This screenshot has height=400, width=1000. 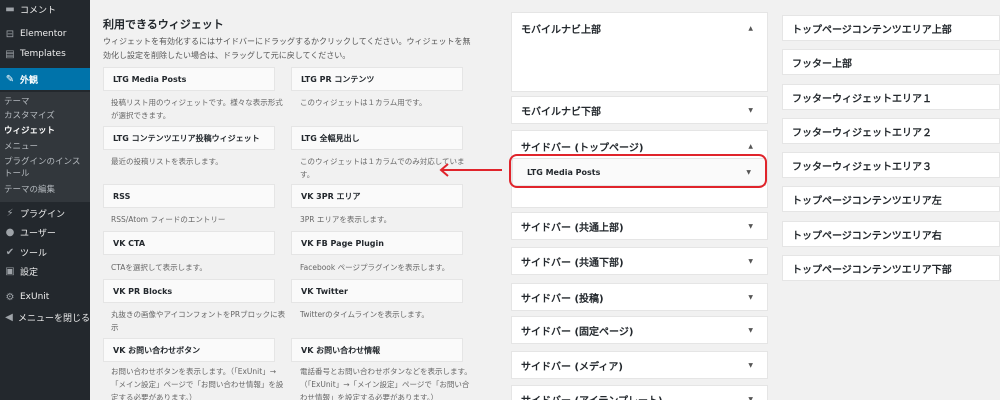 What do you see at coordinates (163, 24) in the screenshot?
I see `available-widgets-title: 利用できるウィジェット` at bounding box center [163, 24].